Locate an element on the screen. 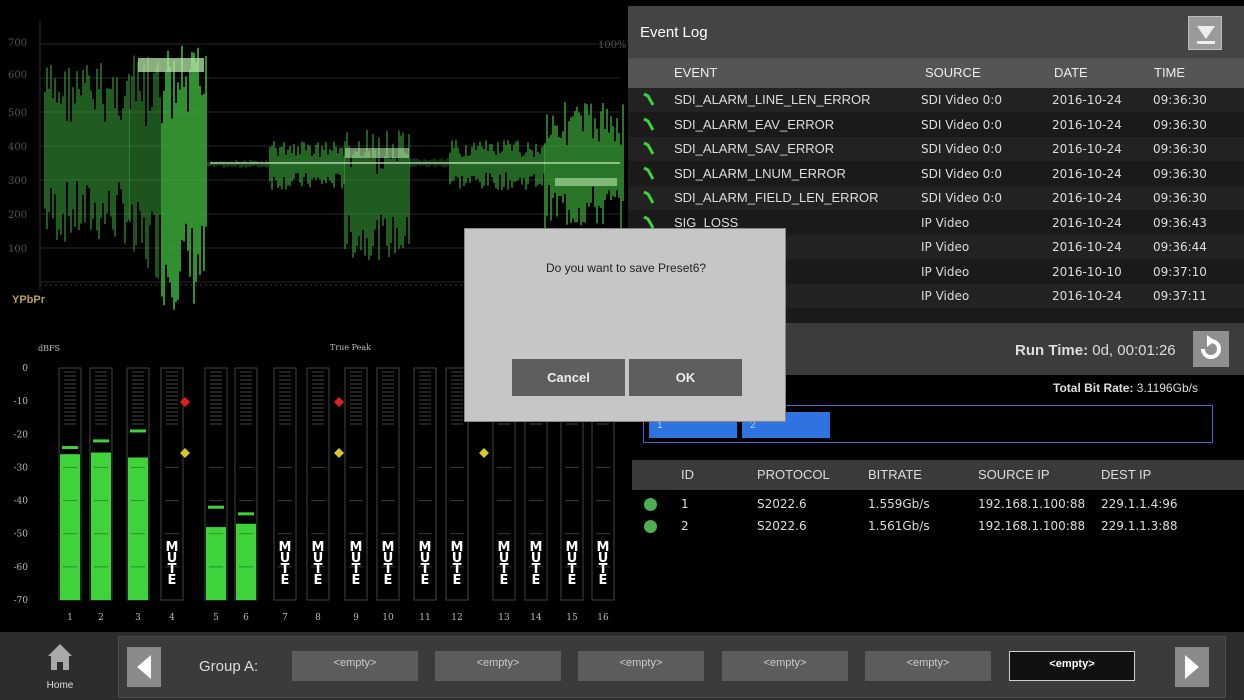 The height and width of the screenshot is (700, 1244). cancel-button: Cancel is located at coordinates (568, 377).